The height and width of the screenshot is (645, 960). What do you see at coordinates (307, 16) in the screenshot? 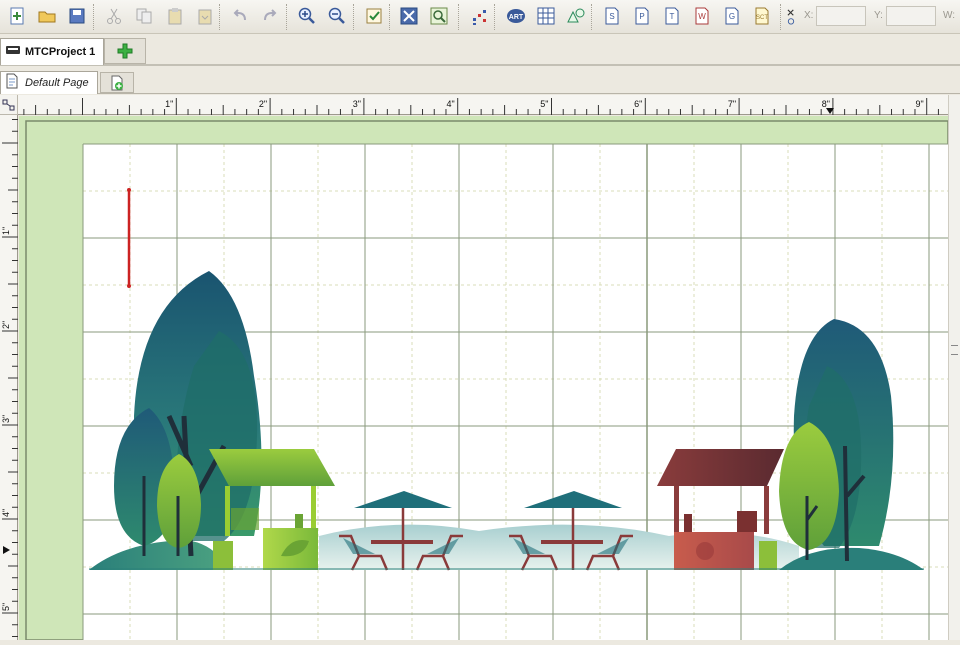
I see `zoom-in-icon` at bounding box center [307, 16].